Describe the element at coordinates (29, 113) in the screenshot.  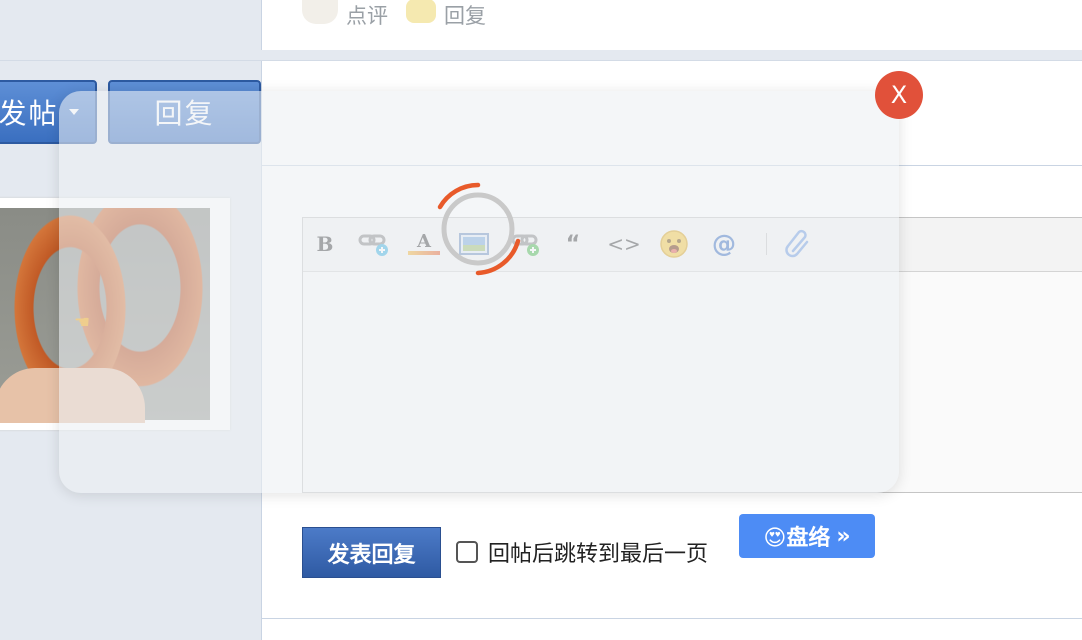
I see `new-post-label: 发帖` at that location.